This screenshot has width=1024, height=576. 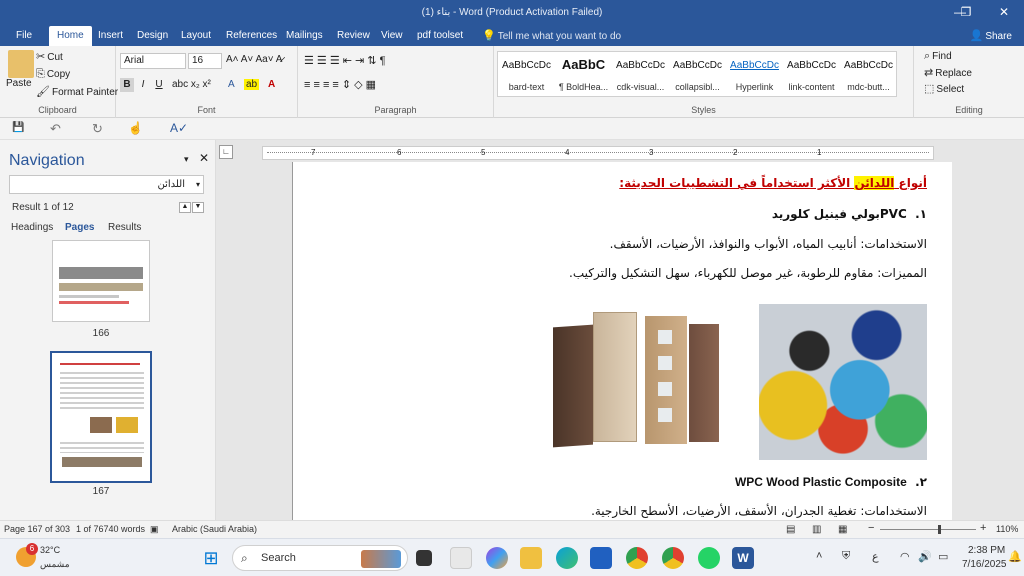 I want to click on tab-selector-icon: ∟, so click(x=226, y=152).